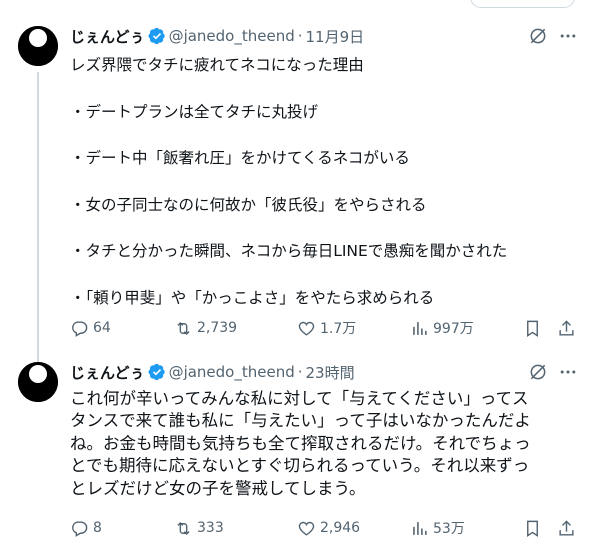 The image size is (596, 560). What do you see at coordinates (38, 222) in the screenshot?
I see `thread-line` at bounding box center [38, 222].